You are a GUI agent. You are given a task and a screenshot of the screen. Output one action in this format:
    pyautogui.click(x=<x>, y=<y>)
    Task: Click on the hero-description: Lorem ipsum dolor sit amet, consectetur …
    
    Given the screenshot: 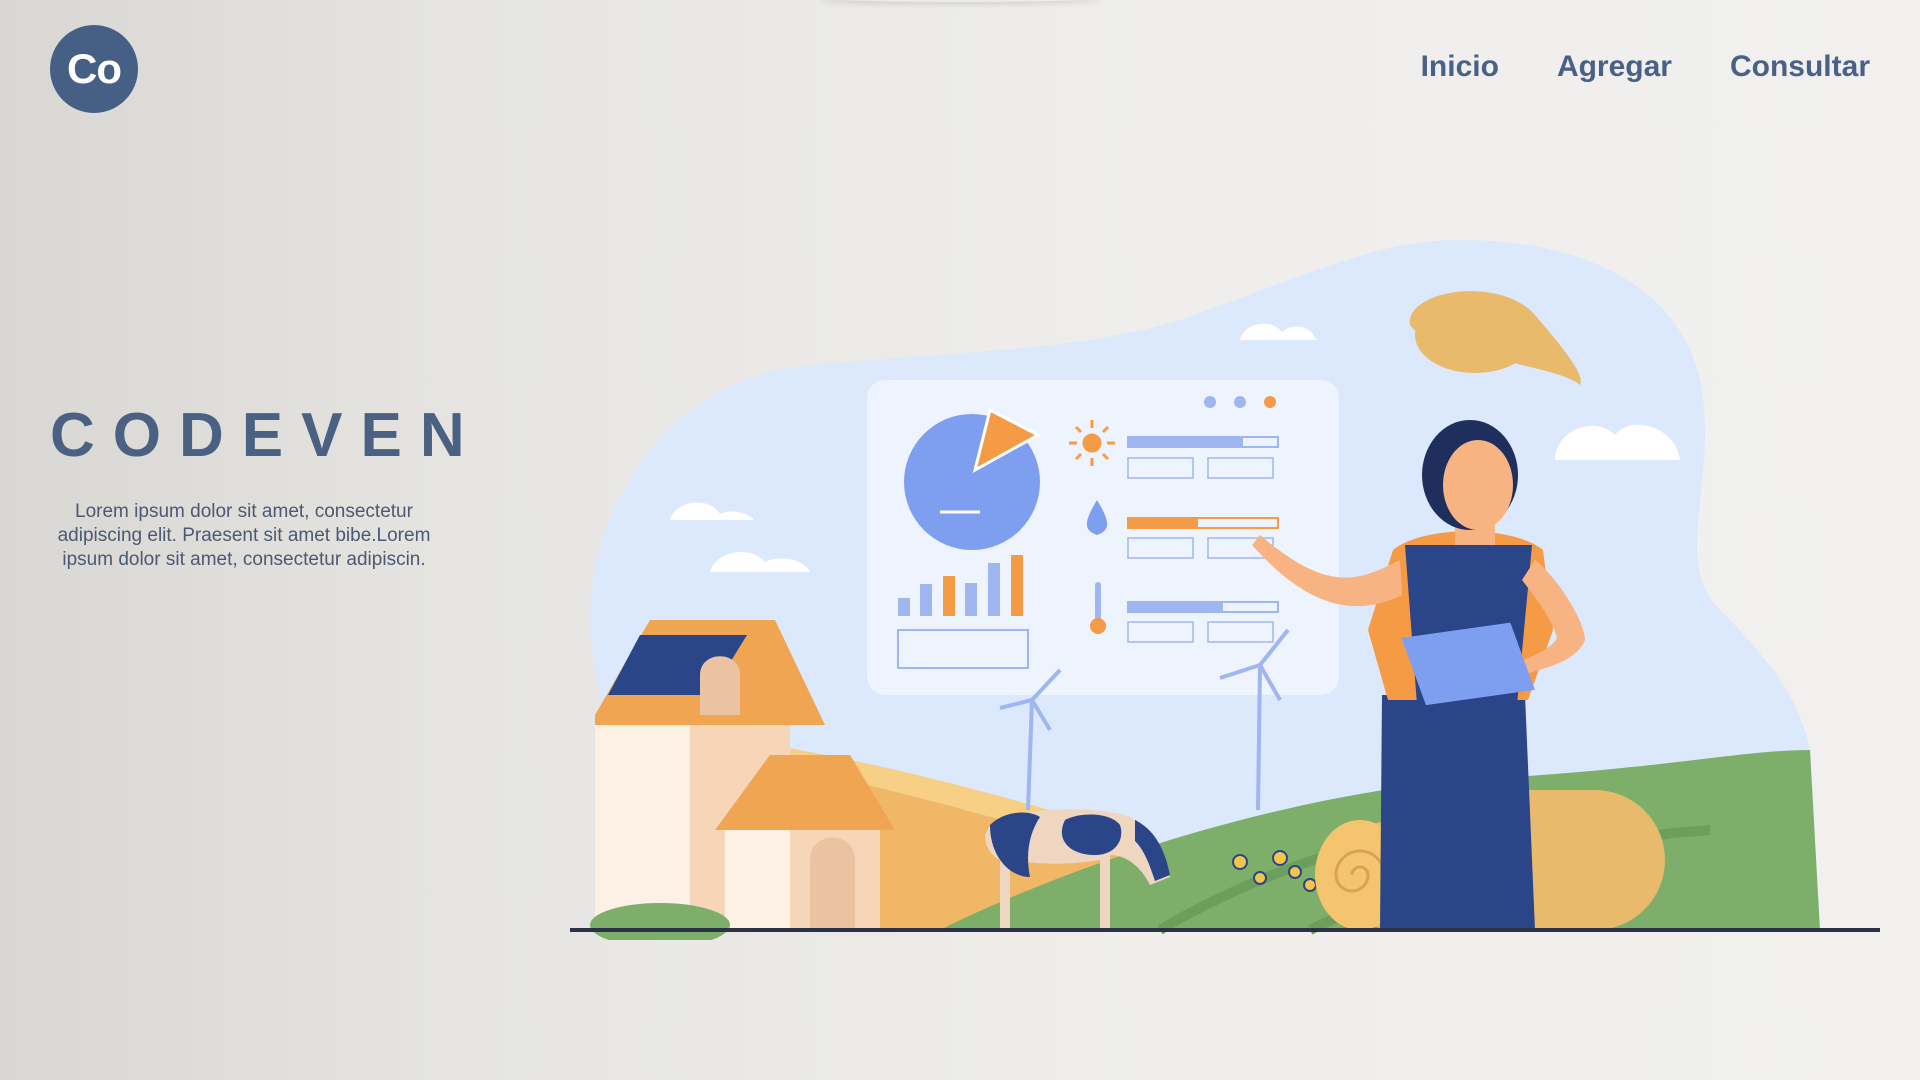 What is the action you would take?
    pyautogui.click(x=244, y=535)
    